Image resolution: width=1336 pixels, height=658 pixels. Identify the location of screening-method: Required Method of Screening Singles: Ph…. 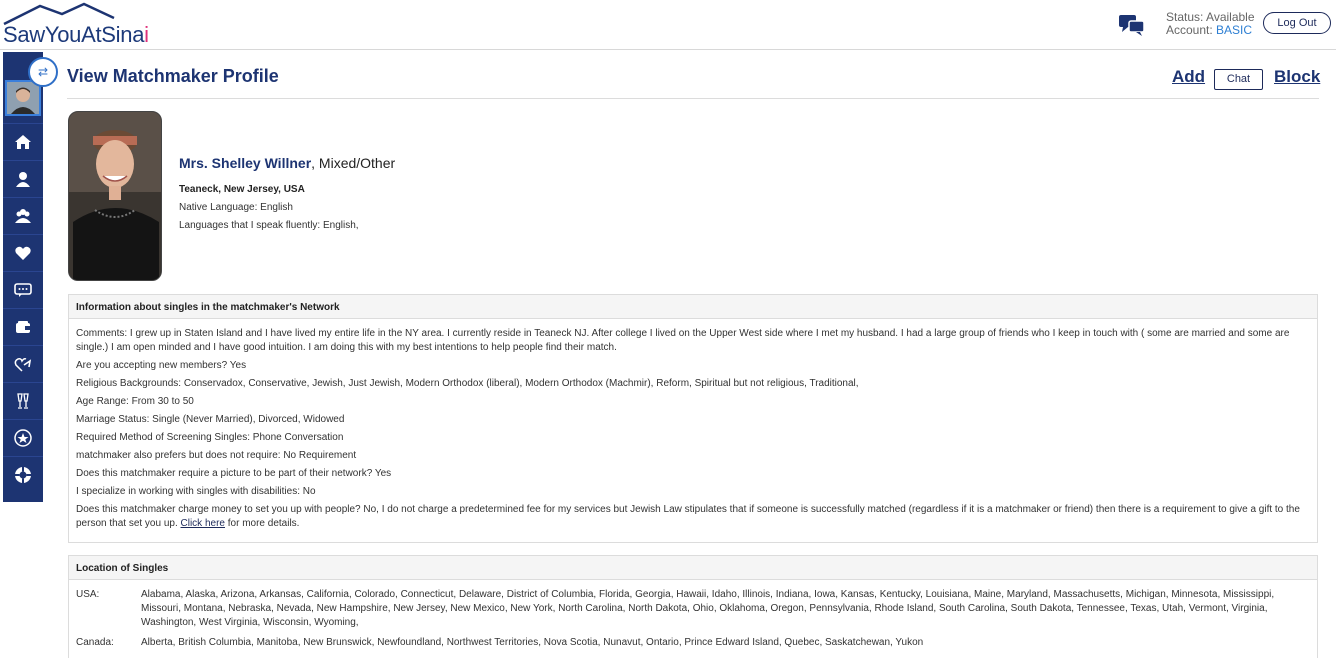
(210, 437).